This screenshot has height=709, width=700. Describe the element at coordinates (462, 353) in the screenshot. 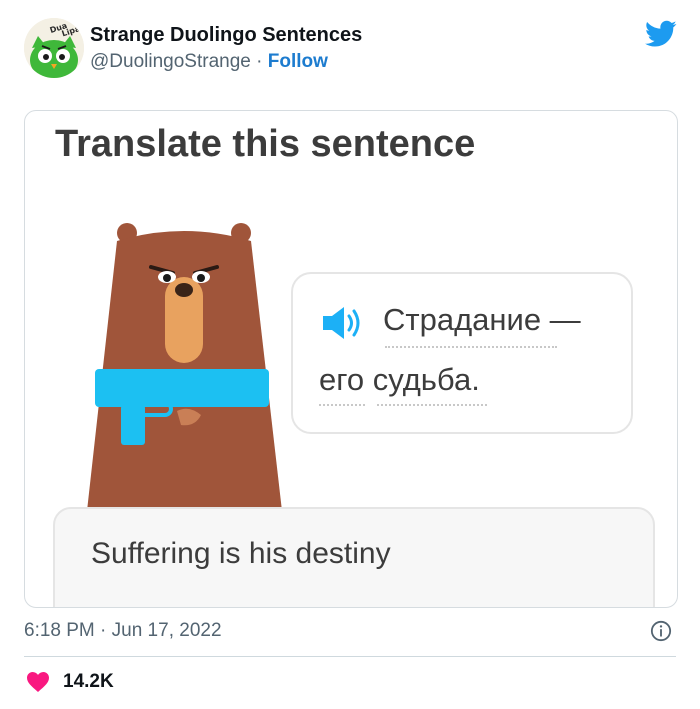

I see `speech-bubble: Страдание — его судьба.` at that location.